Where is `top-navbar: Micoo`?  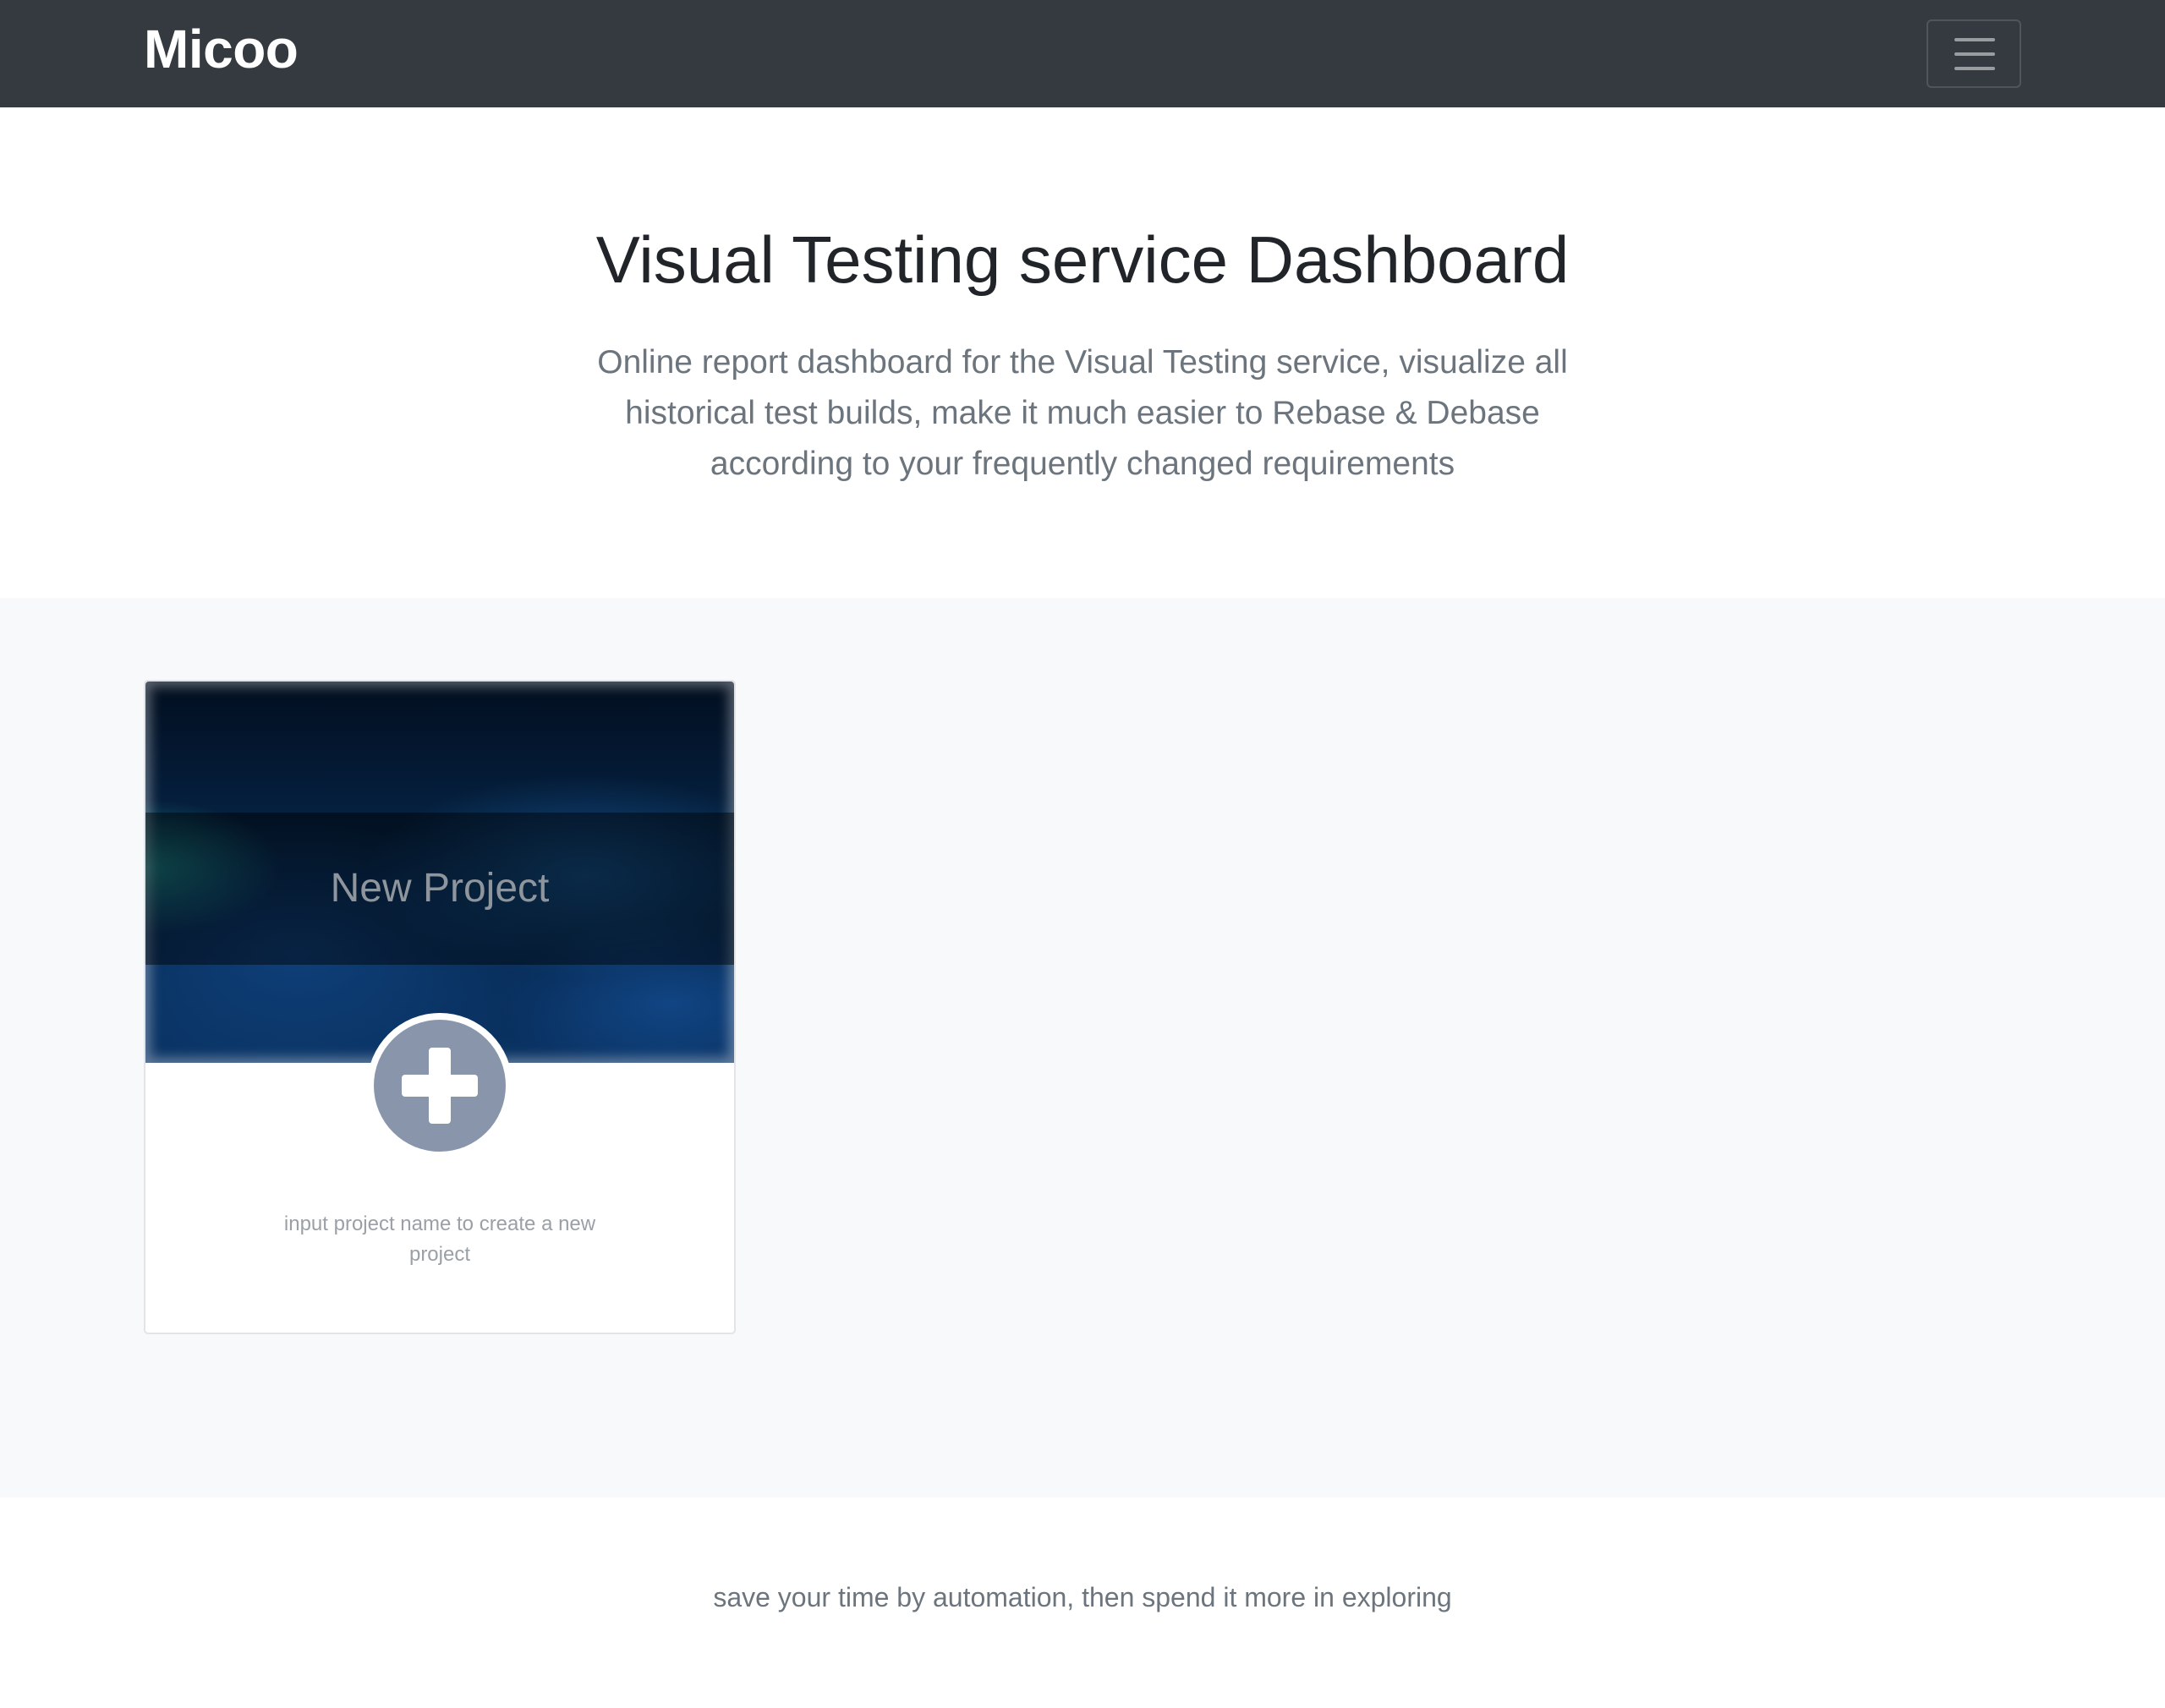 top-navbar: Micoo is located at coordinates (1082, 53).